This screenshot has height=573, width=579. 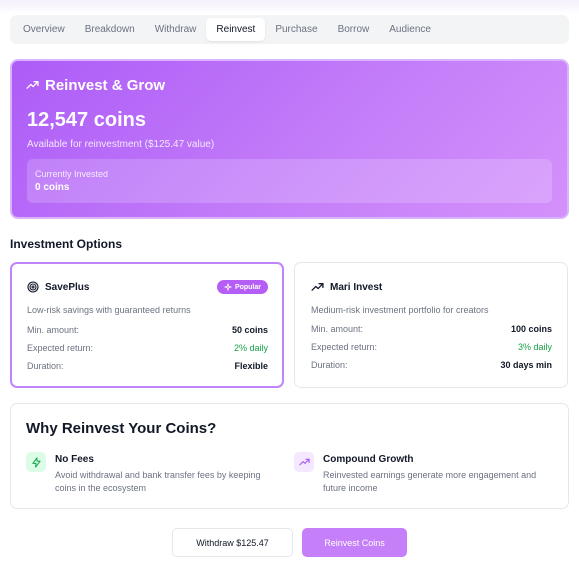 What do you see at coordinates (86, 120) in the screenshot?
I see `available-coins: 12,547 coins` at bounding box center [86, 120].